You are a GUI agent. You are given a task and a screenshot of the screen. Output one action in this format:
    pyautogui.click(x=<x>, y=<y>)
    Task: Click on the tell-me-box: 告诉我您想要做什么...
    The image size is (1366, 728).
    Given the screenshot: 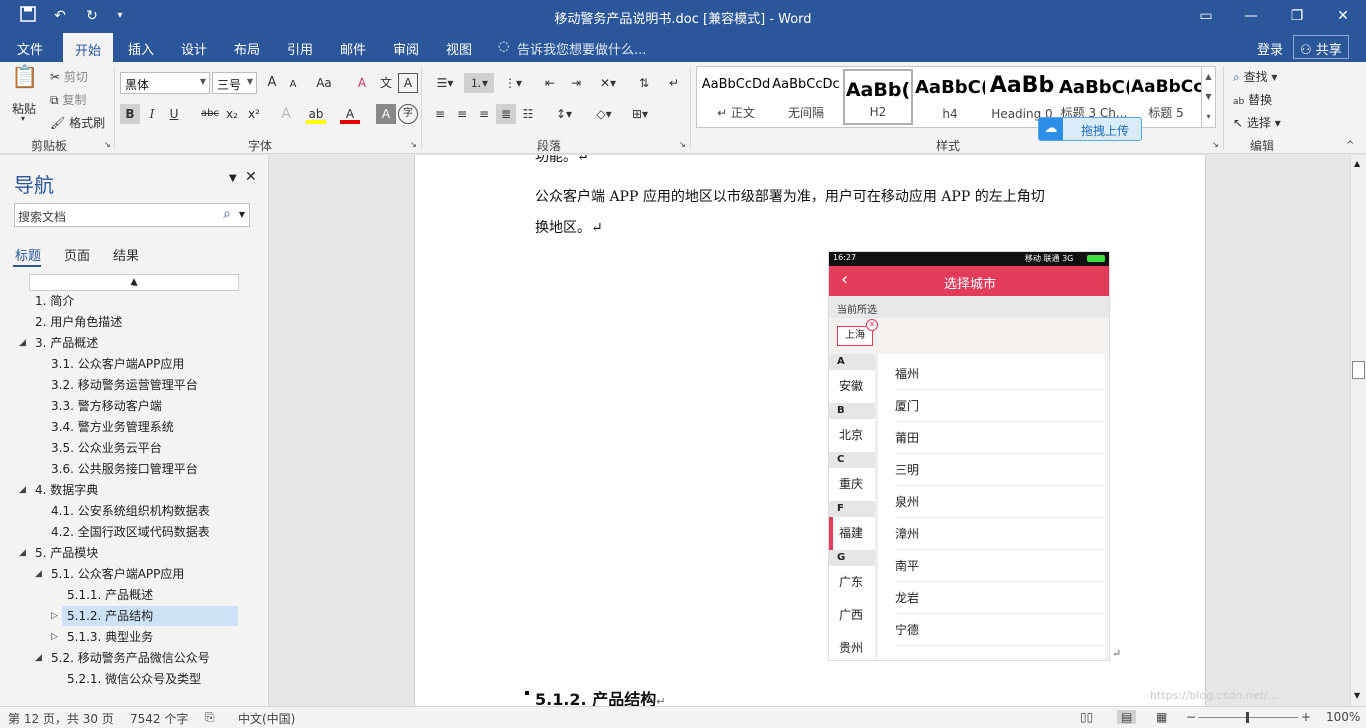 What is the action you would take?
    pyautogui.click(x=581, y=48)
    